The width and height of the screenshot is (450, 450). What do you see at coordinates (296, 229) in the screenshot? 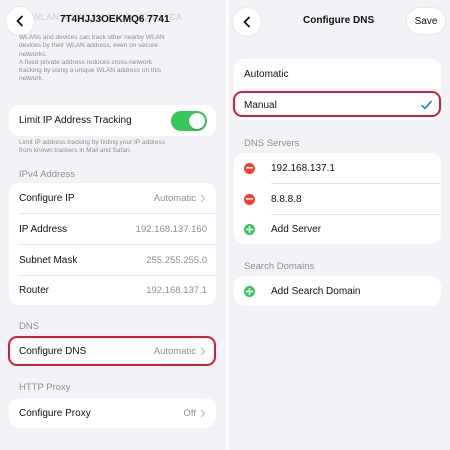
I see `add-server-label: Add Server` at bounding box center [296, 229].